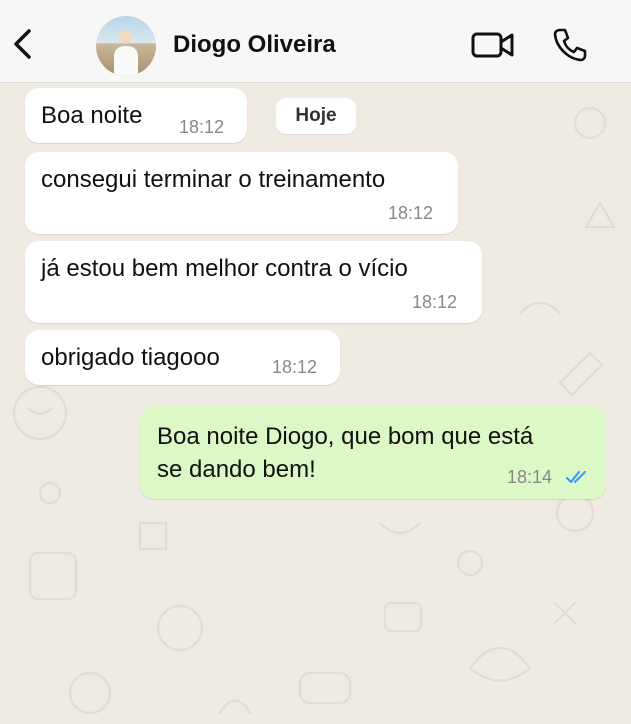 This screenshot has height=724, width=631. I want to click on chat-header: Diogo Oliveira, so click(315, 41).